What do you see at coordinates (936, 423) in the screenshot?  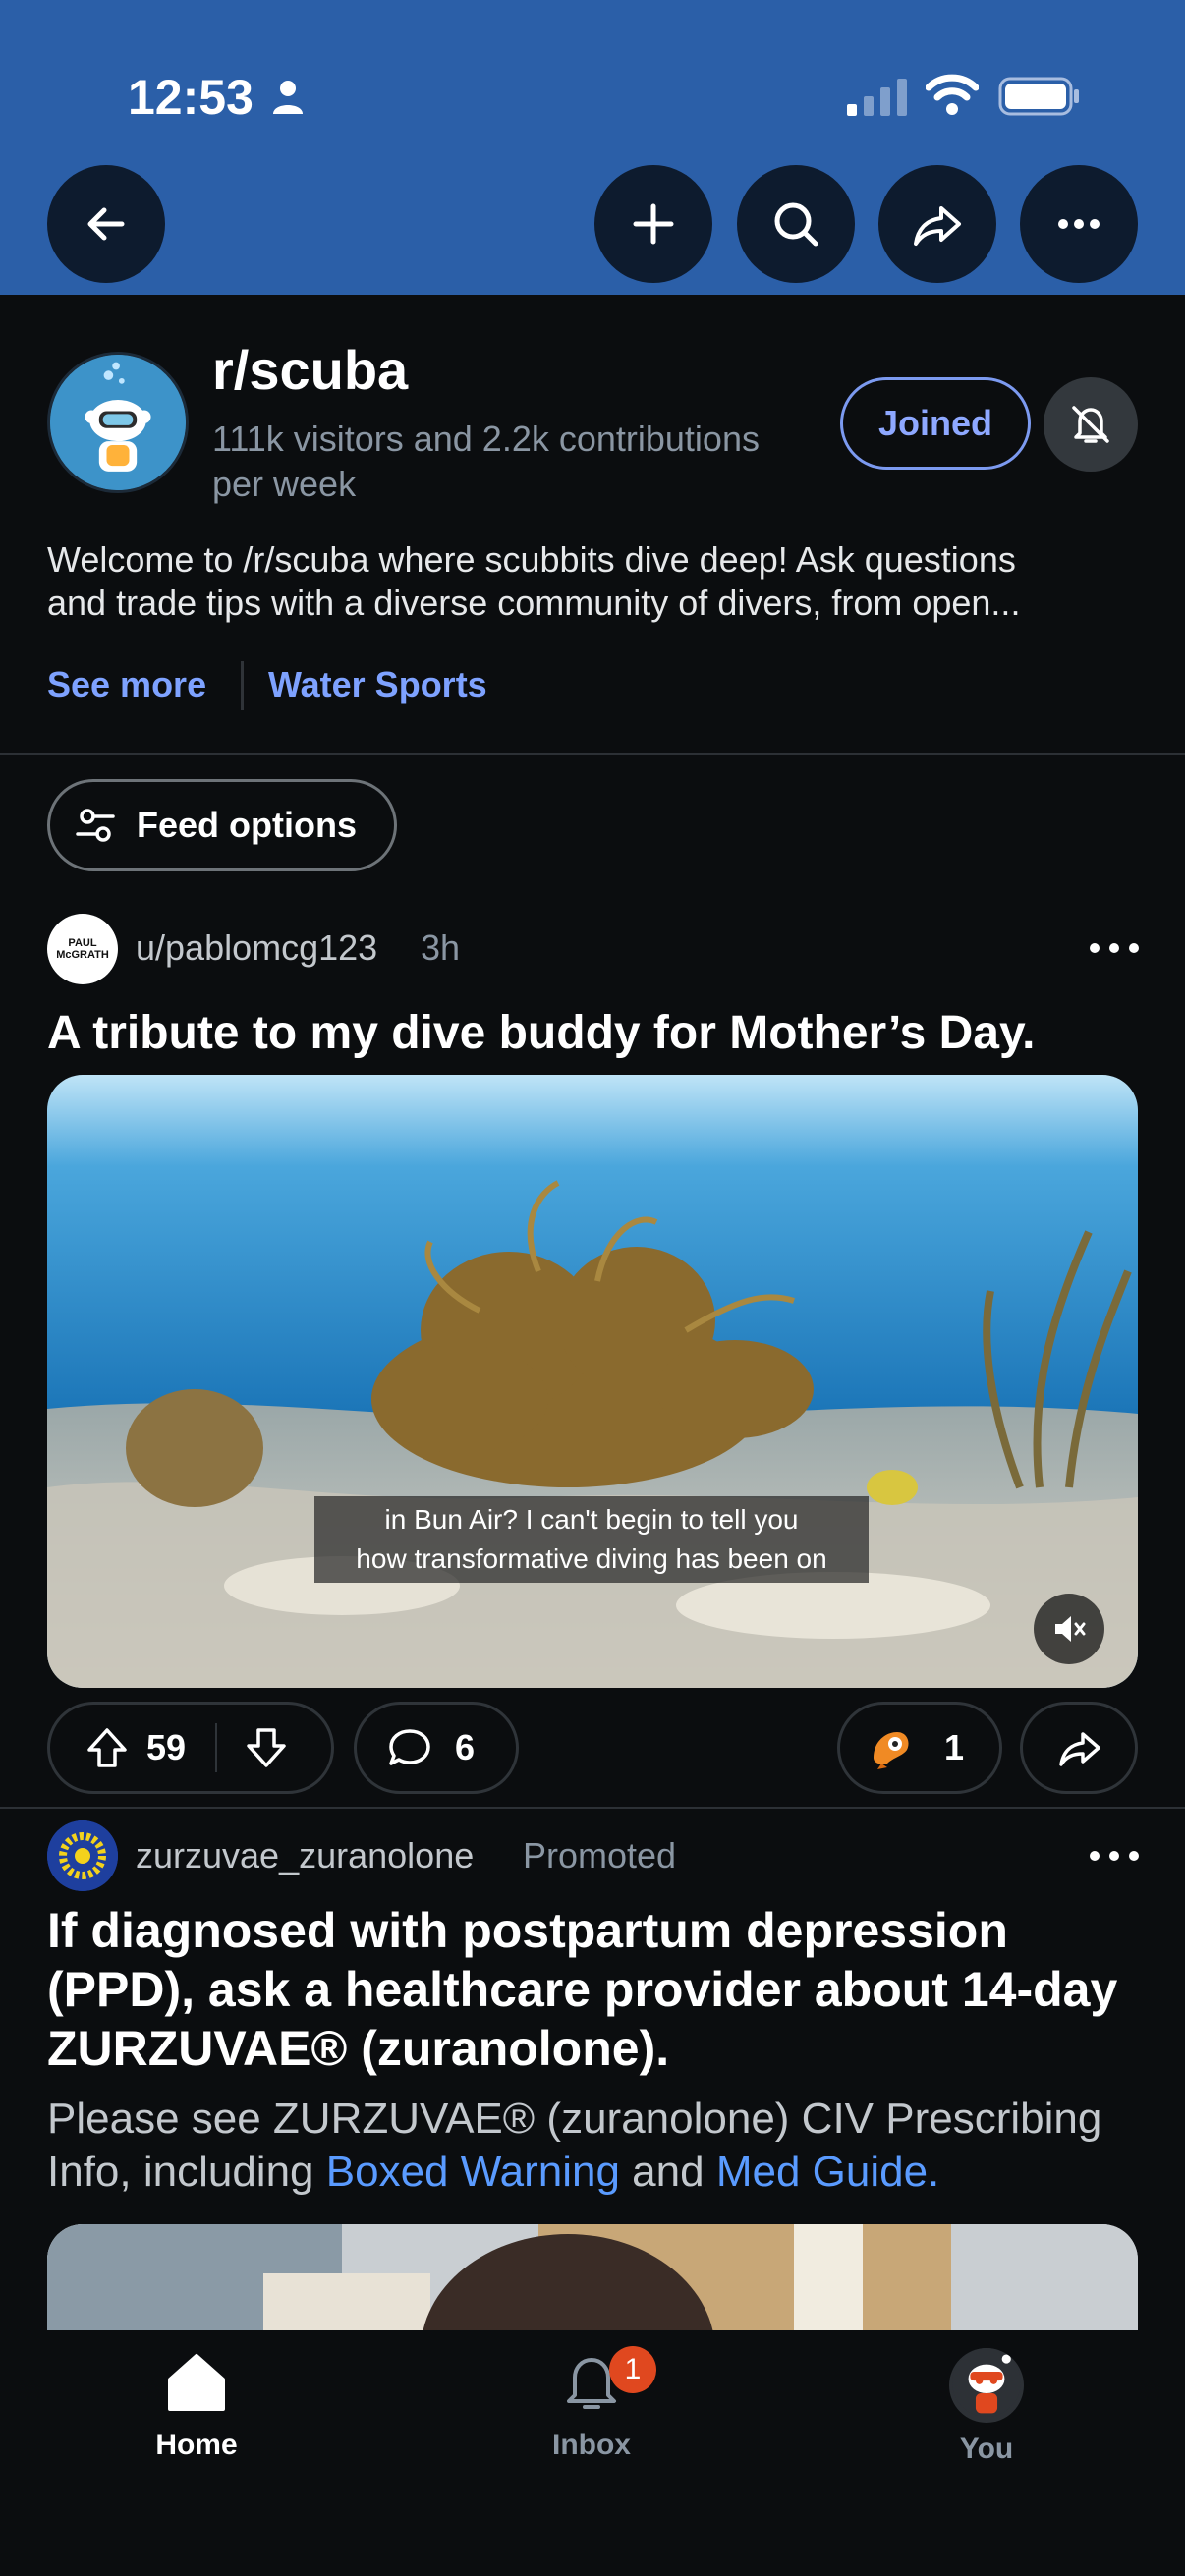 I see `joined-button: Joined` at bounding box center [936, 423].